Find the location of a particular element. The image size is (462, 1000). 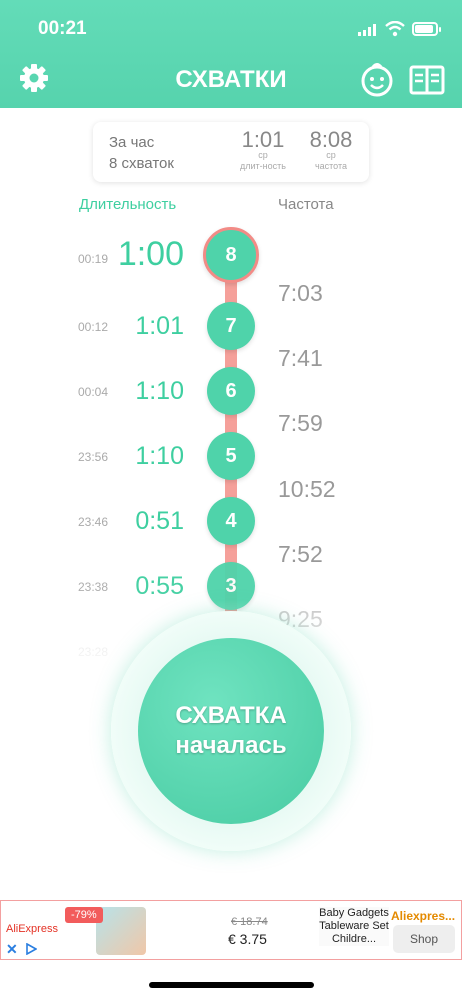

contraction-duration: 1:00 is located at coordinates (150, 254).